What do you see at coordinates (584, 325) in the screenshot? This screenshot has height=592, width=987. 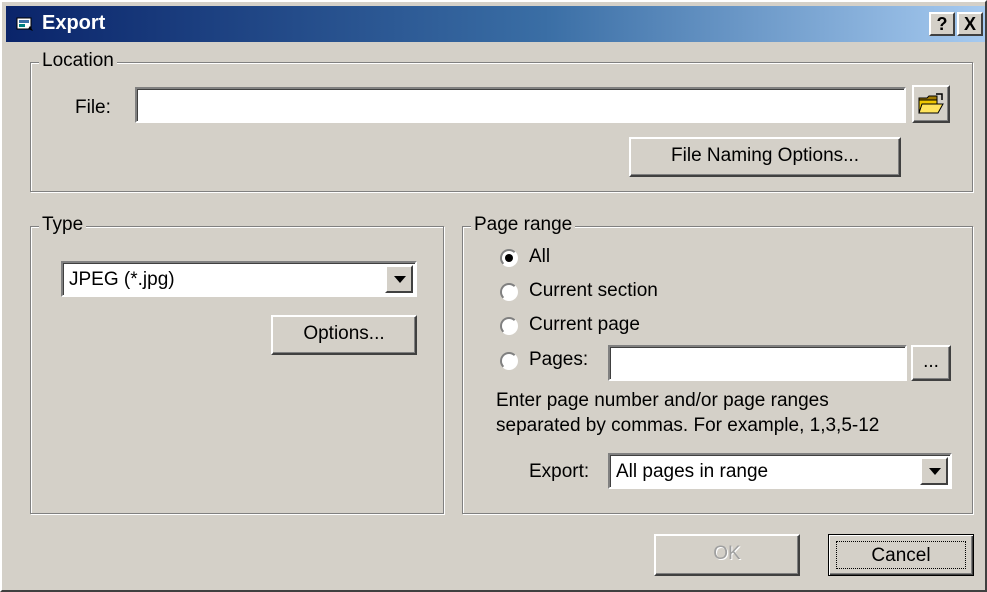 I see `radio-current-page-label: Current page` at bounding box center [584, 325].